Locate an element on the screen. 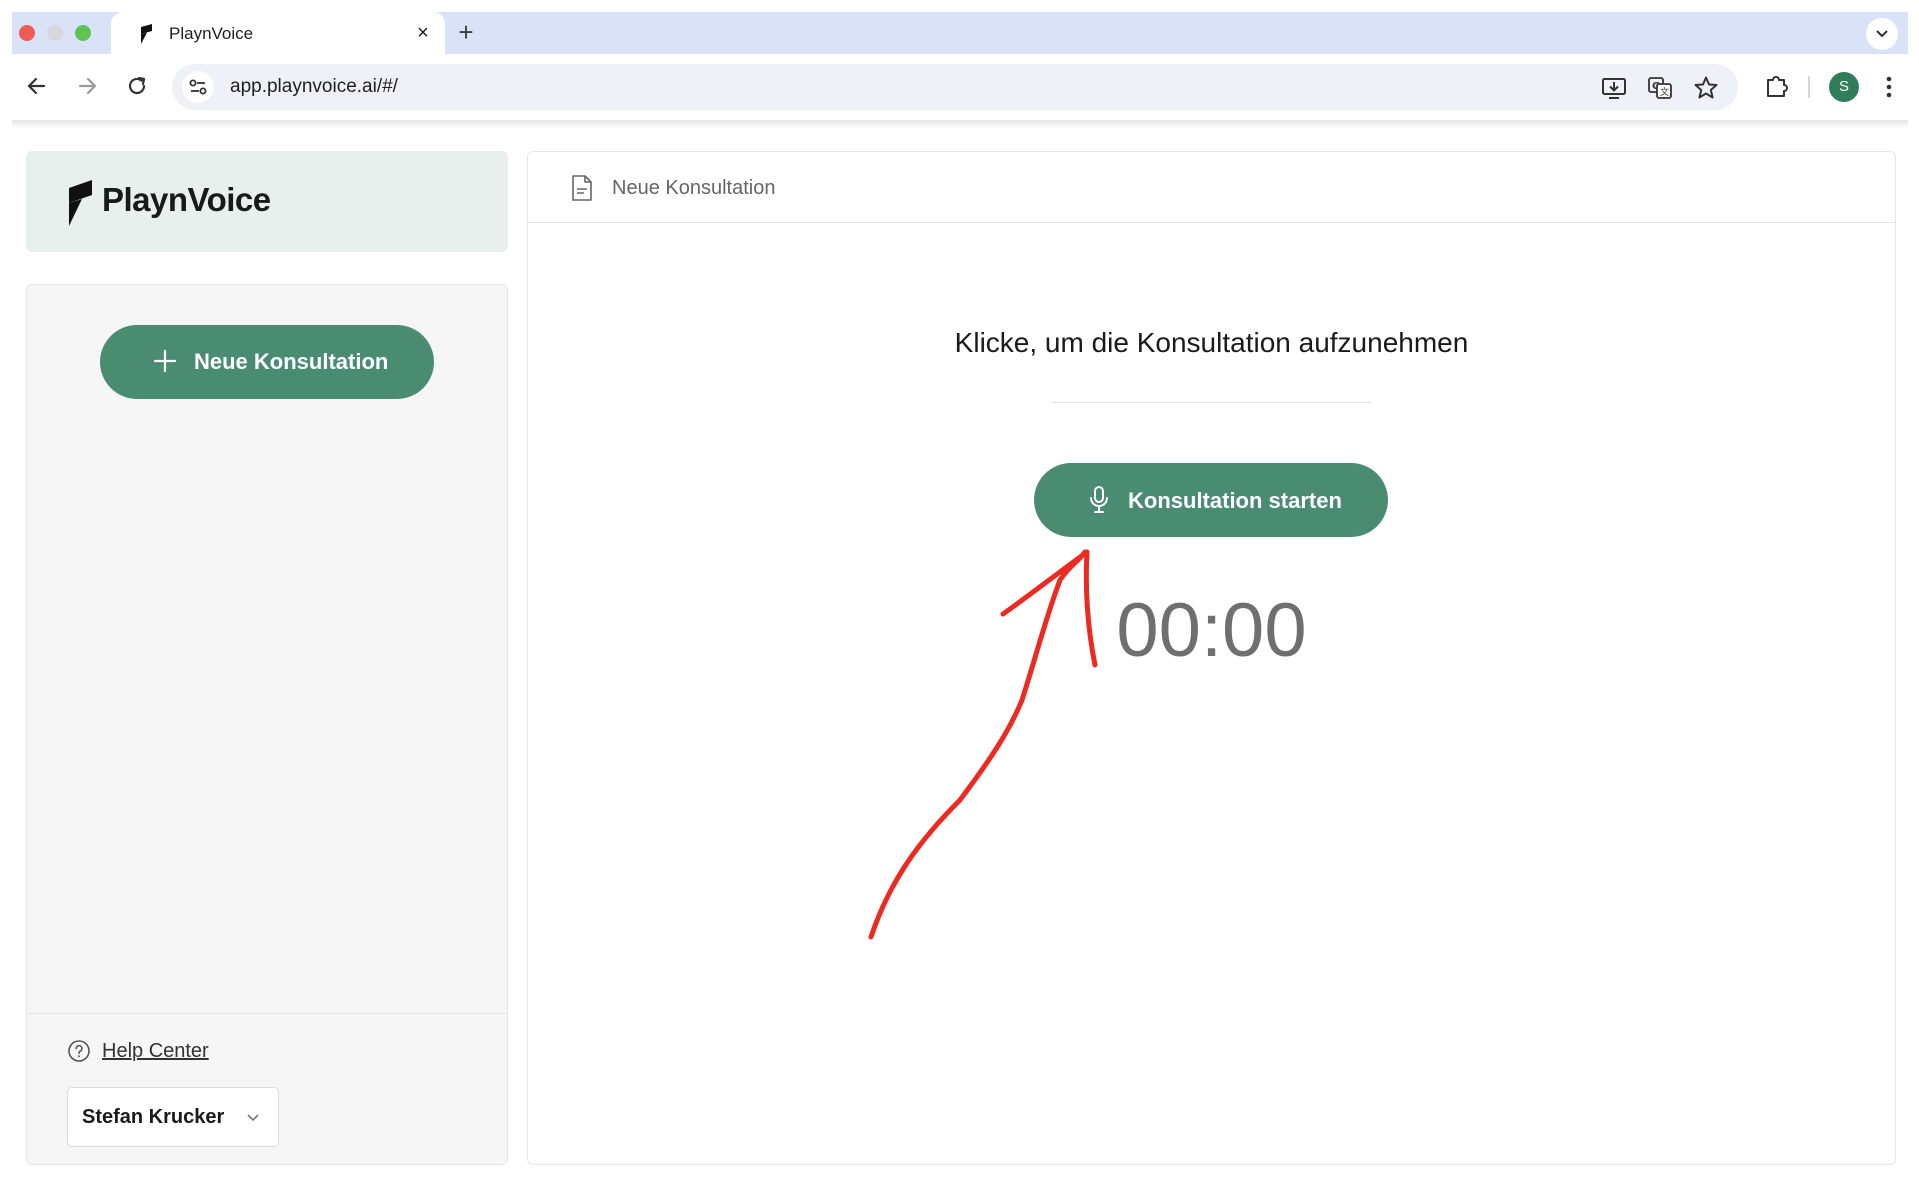  document-icon is located at coordinates (582, 188).